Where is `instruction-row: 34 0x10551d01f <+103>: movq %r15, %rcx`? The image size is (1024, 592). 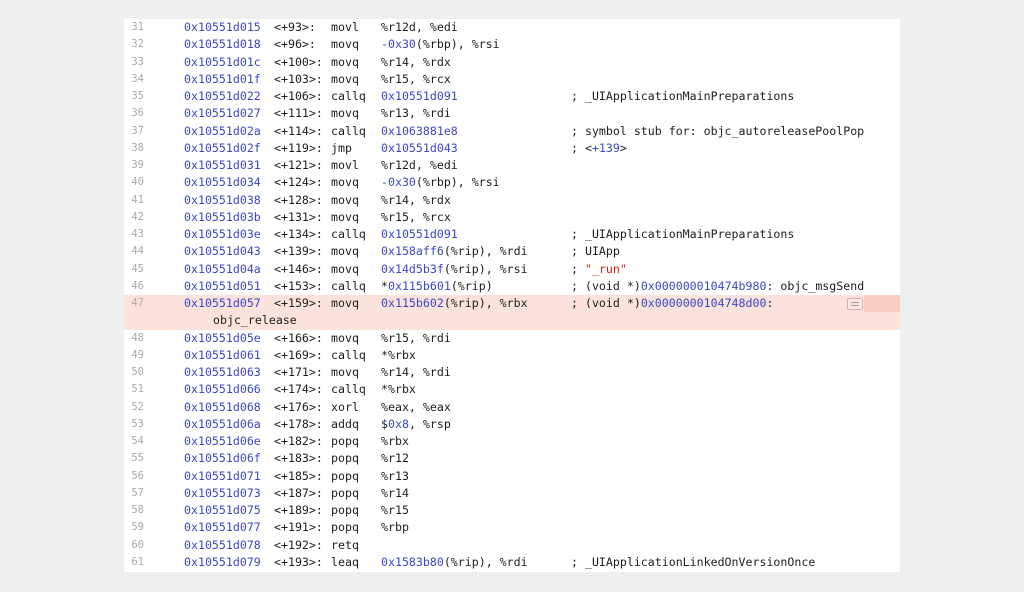
instruction-row: 34 0x10551d01f <+103>: movq %r15, %rcx is located at coordinates (512, 79).